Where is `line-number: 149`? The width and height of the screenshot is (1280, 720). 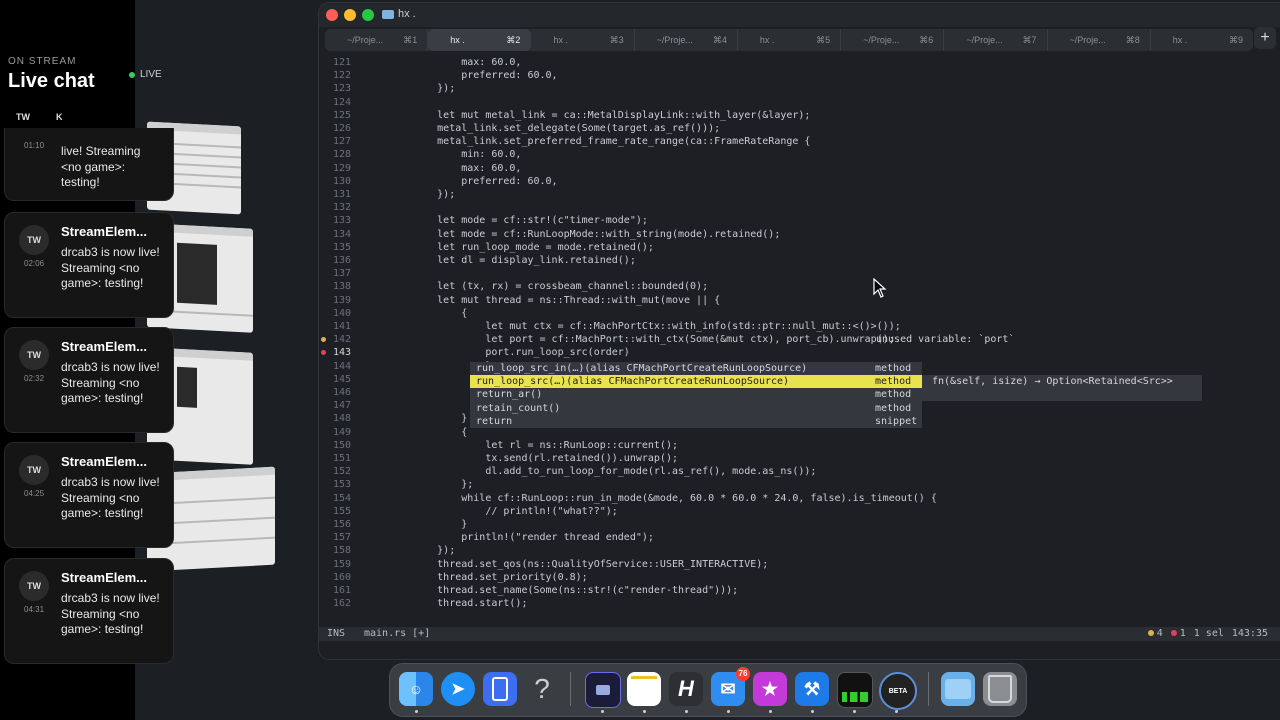 line-number: 149 is located at coordinates (341, 432).